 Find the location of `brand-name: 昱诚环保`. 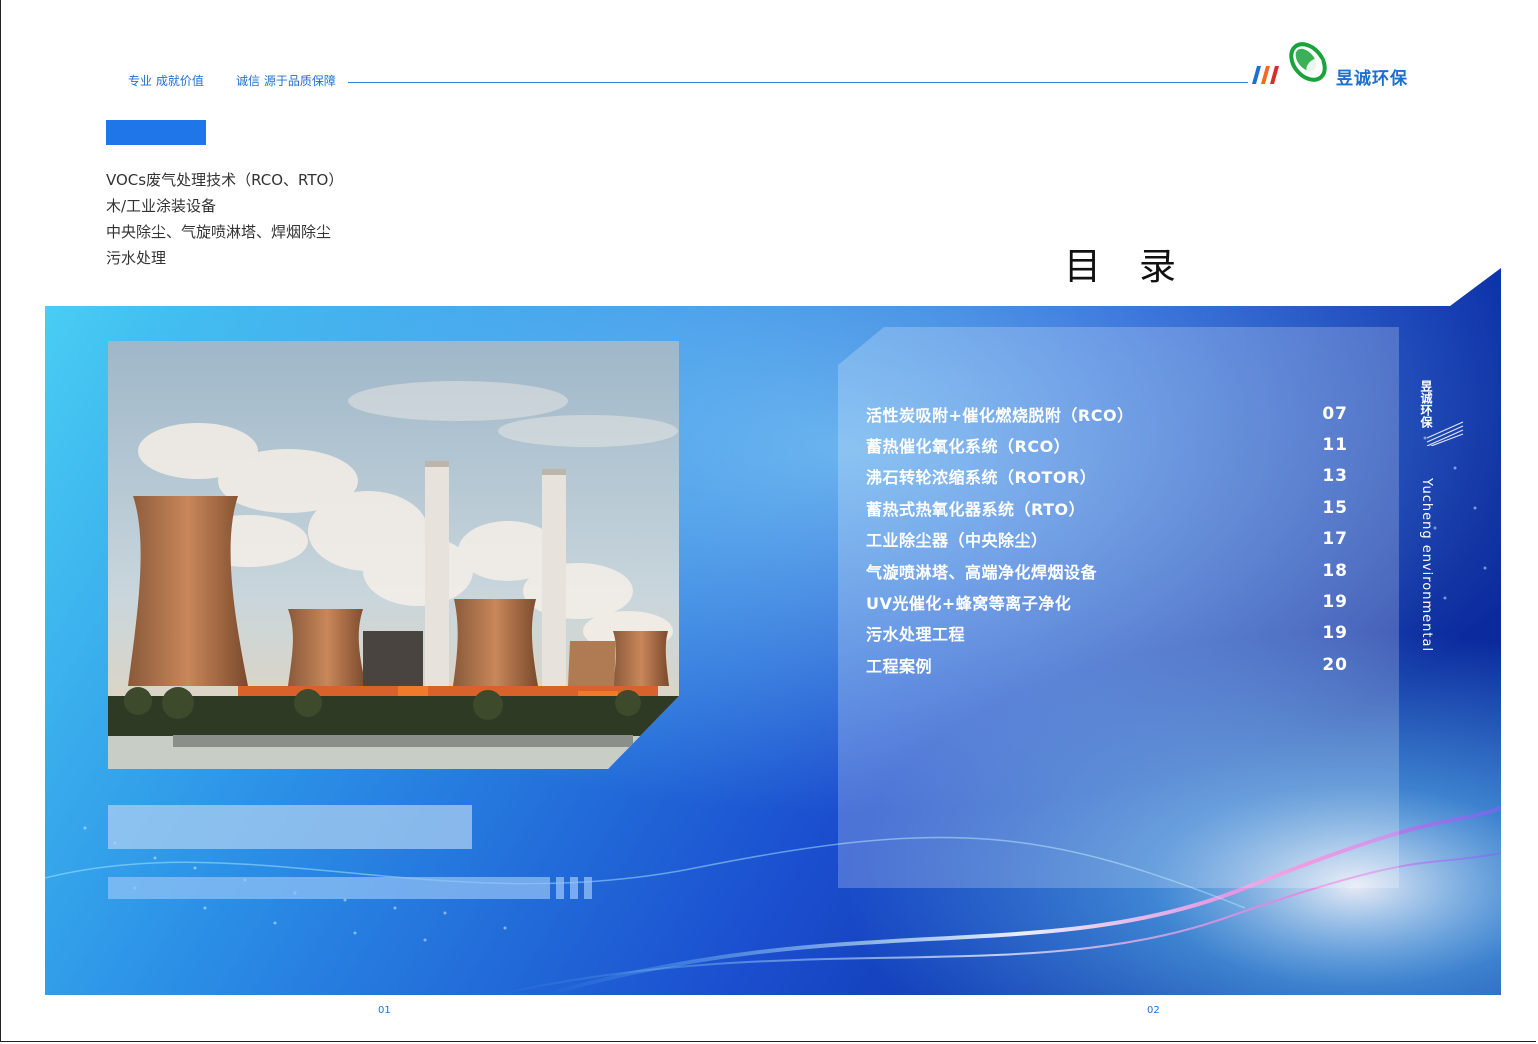

brand-name: 昱诚环保 is located at coordinates (1372, 79).